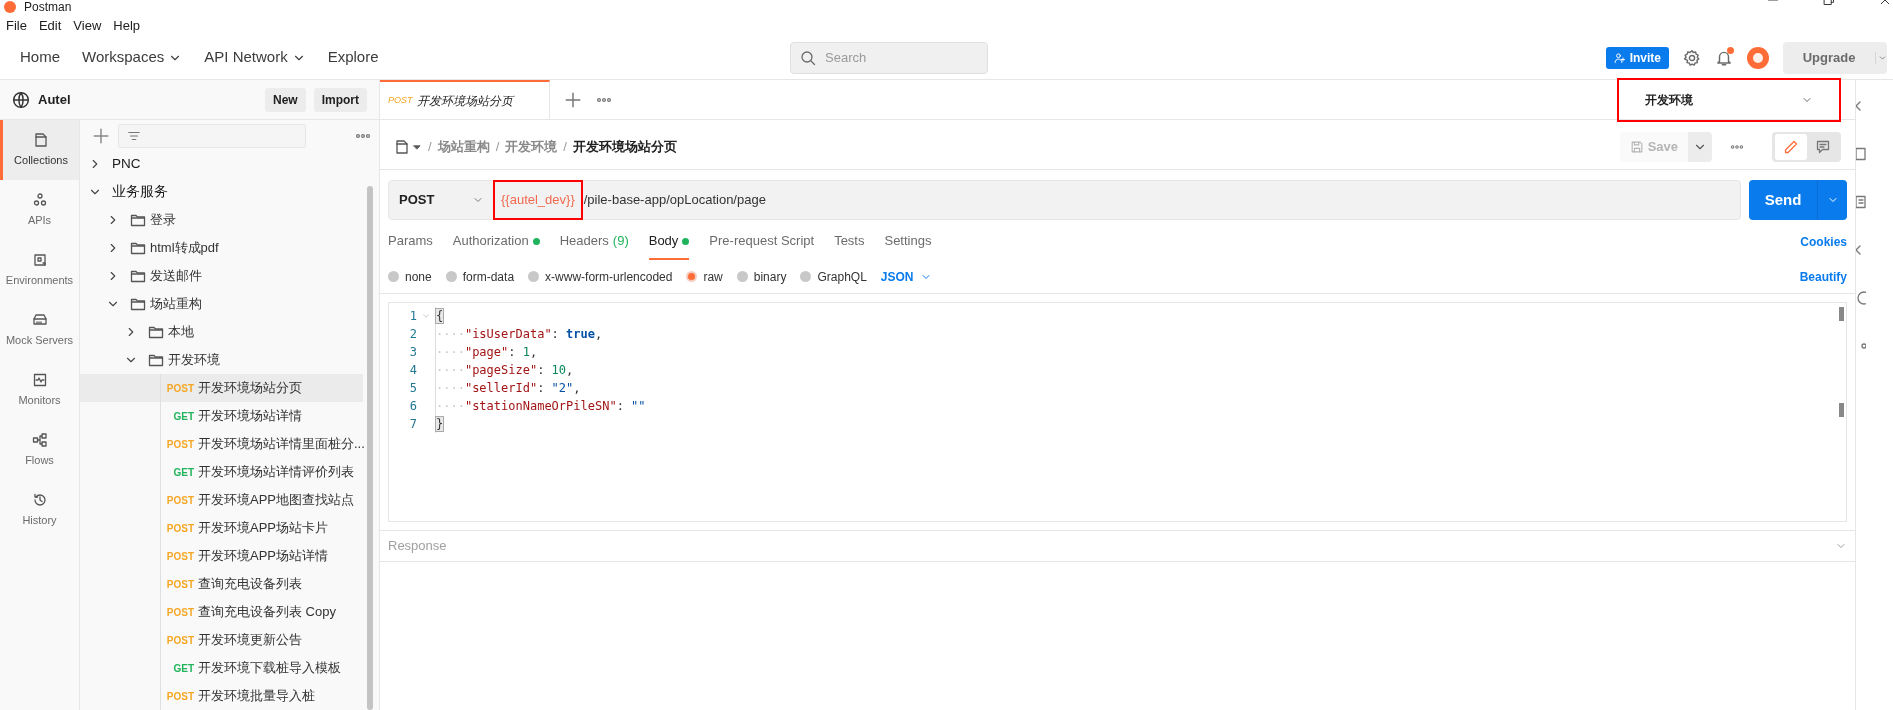 This screenshot has height=710, width=1893. I want to click on filter-icon, so click(134, 136).